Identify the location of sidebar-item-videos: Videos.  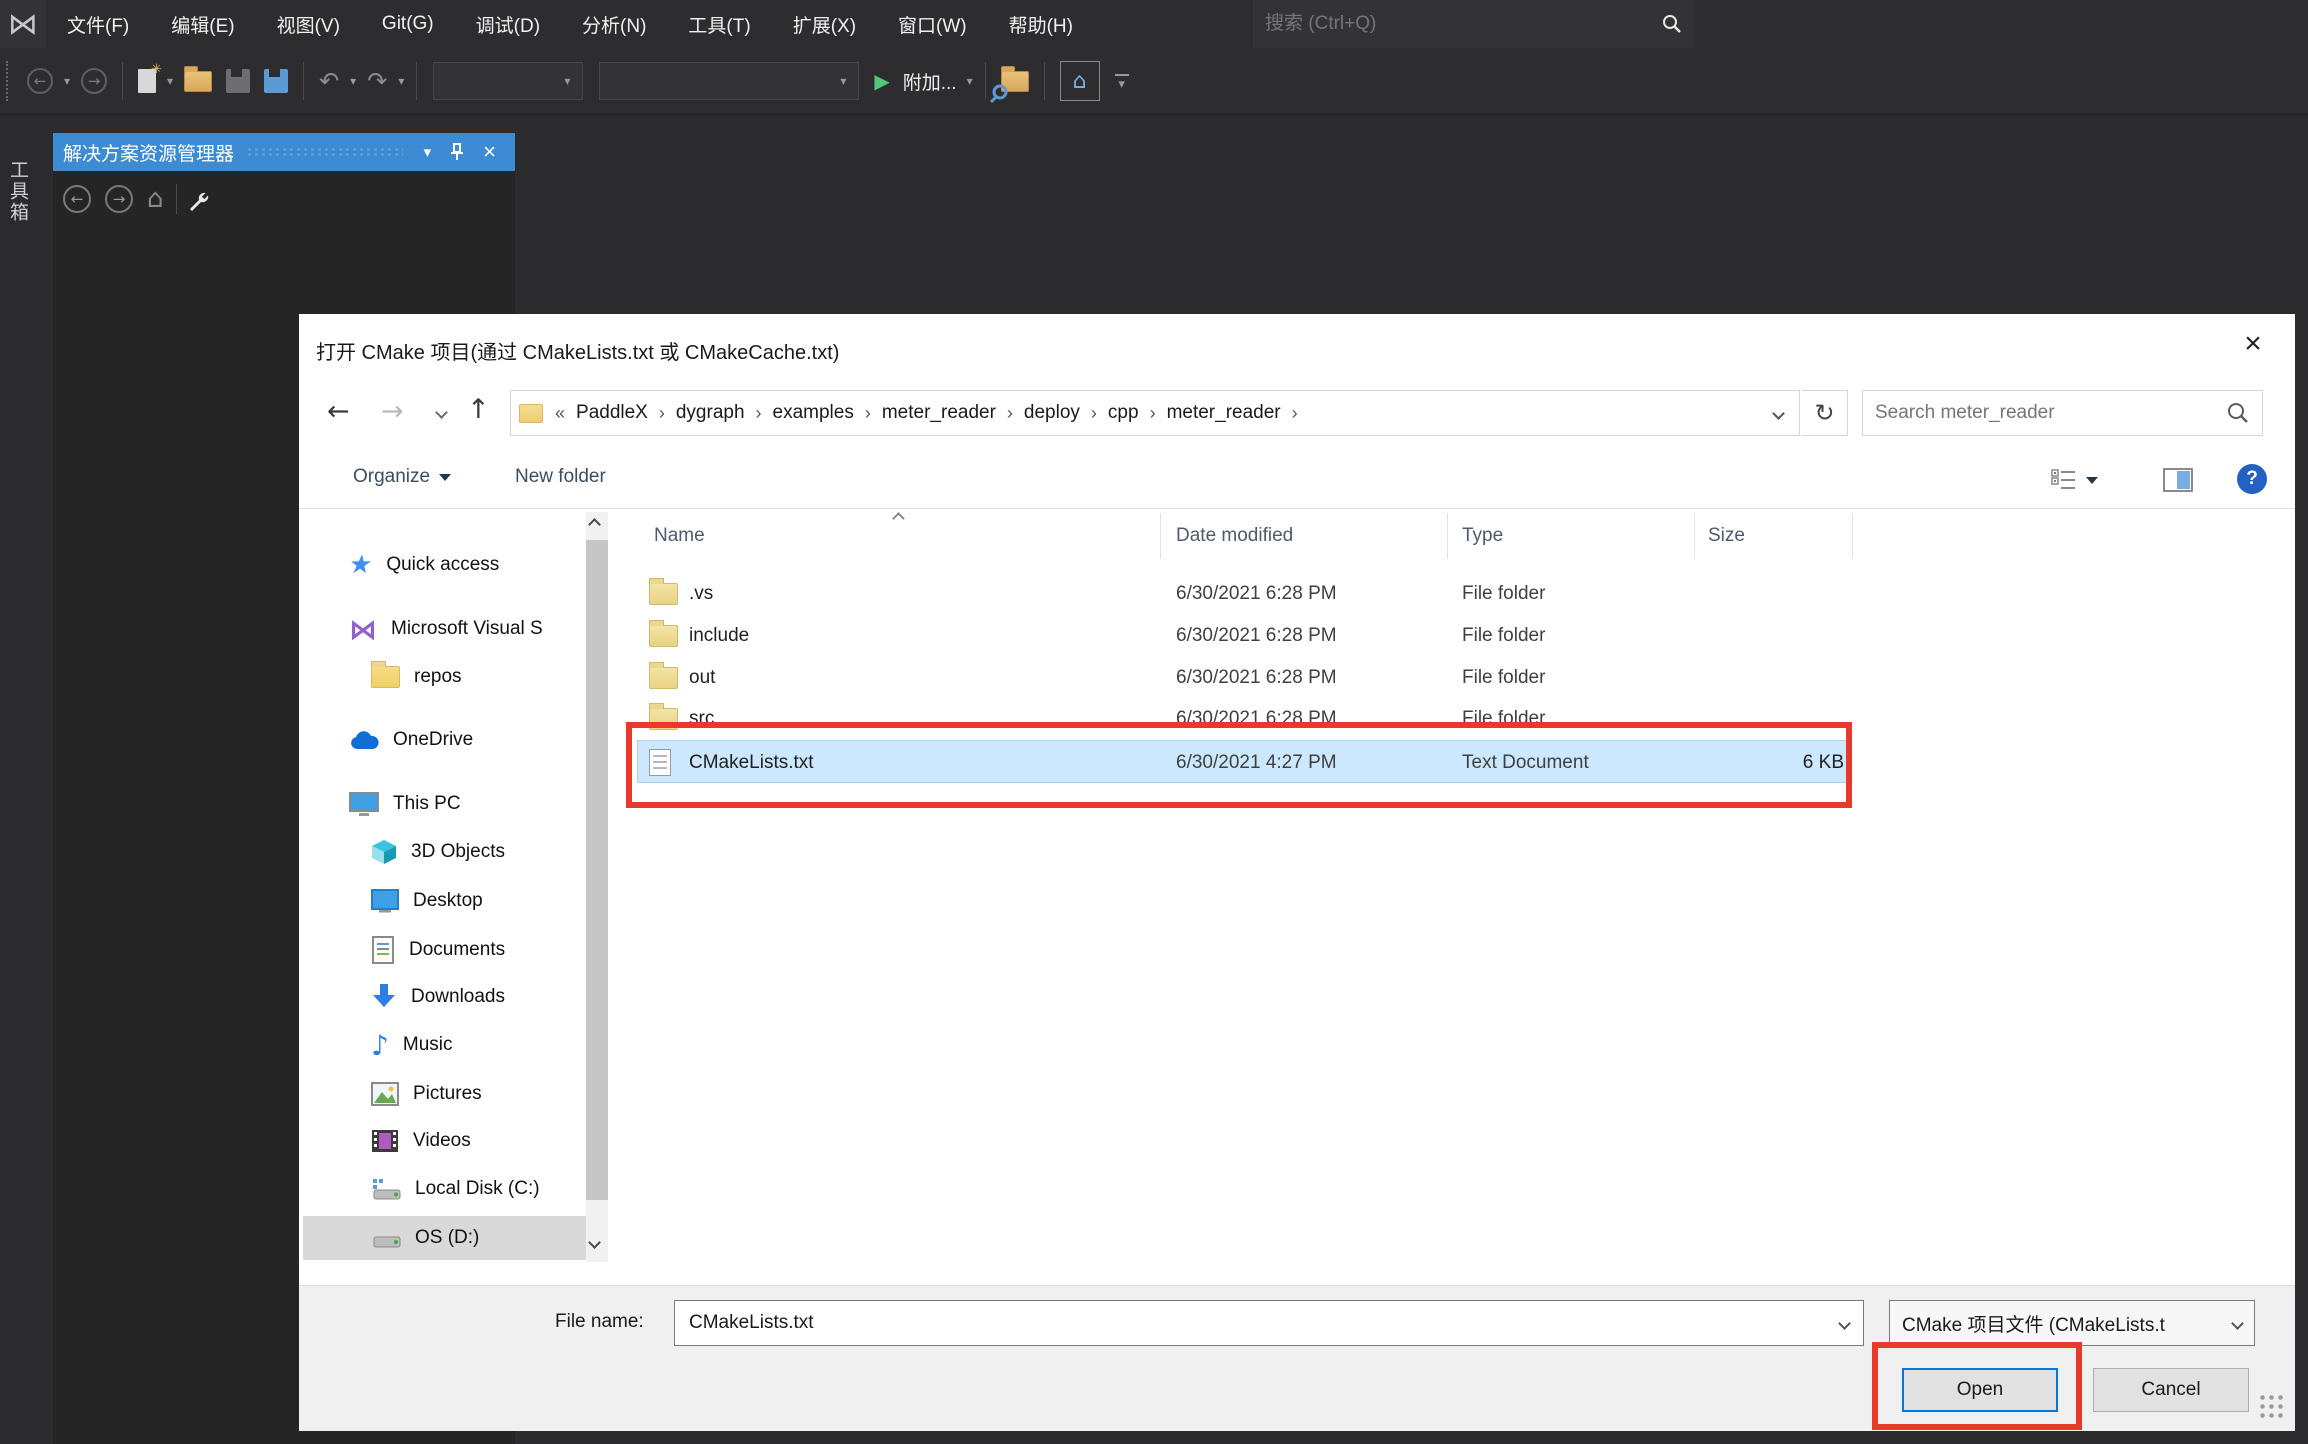
(421, 1141).